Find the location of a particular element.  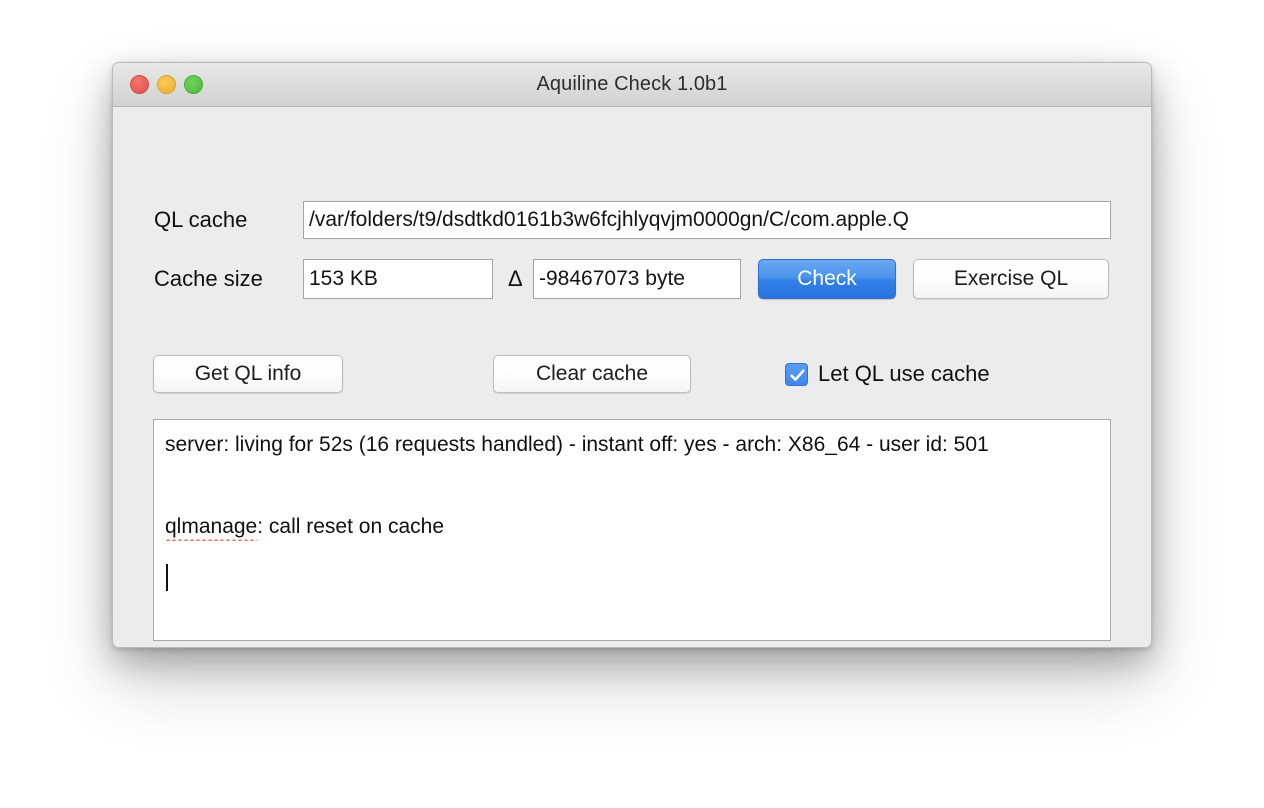

log-blank-line is located at coordinates (631, 486).